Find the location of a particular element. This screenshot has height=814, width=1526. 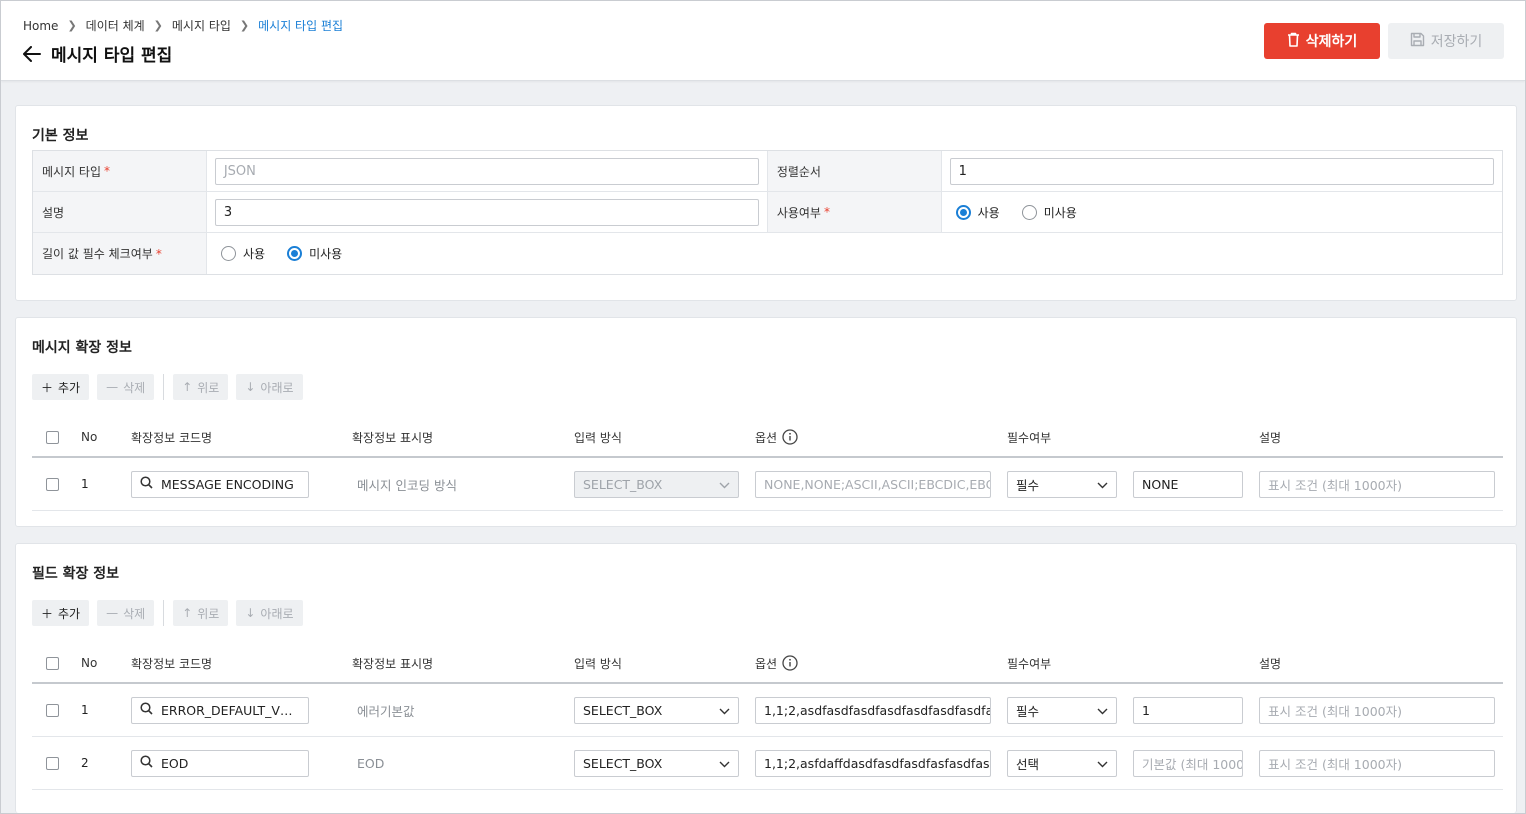

options-input: NONE,NONE;ASCII,ASCII;EBCDIC,EBCDIC is located at coordinates (873, 484).